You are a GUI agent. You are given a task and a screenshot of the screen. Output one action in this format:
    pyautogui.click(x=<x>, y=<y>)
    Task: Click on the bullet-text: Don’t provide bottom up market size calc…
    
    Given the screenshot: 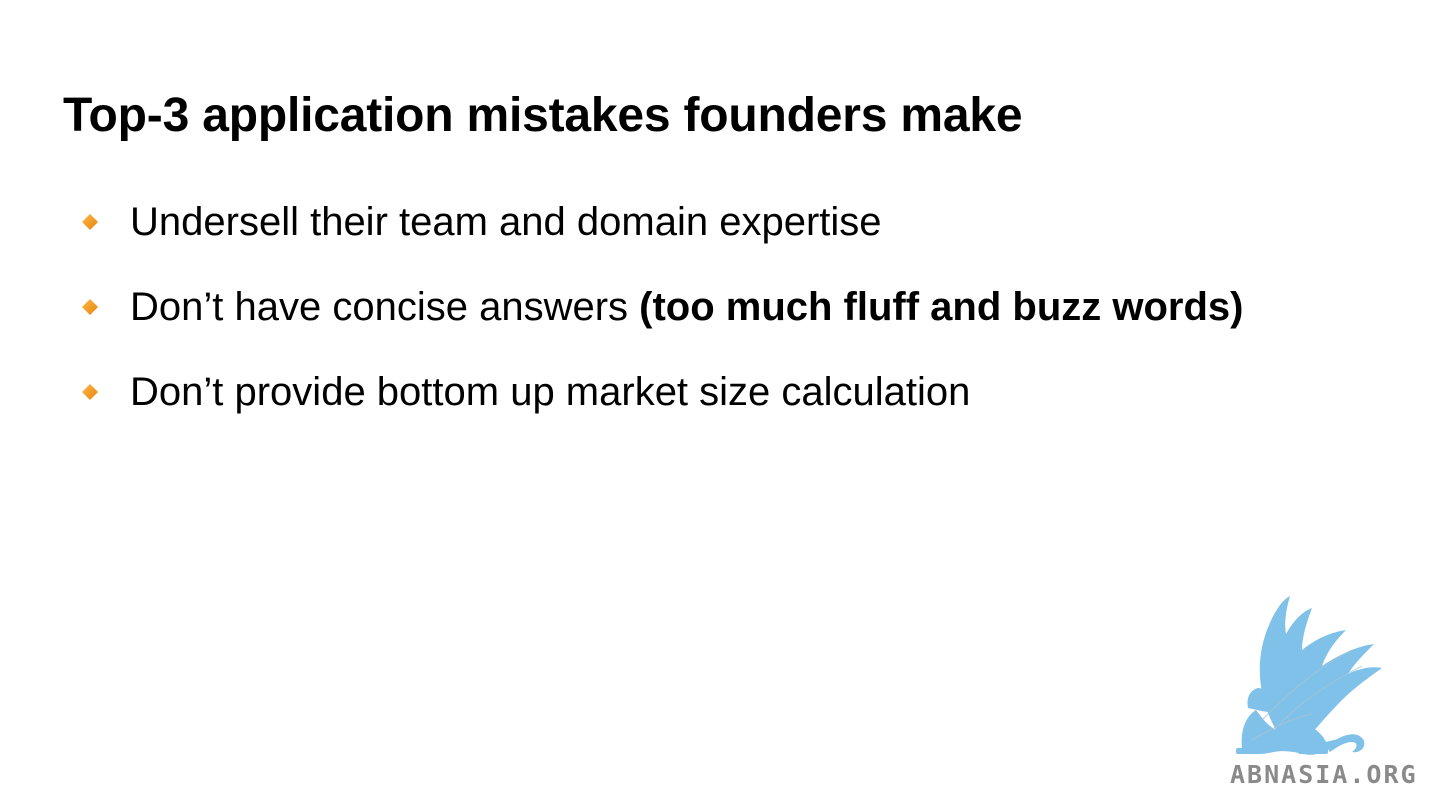 What is the action you would take?
    pyautogui.click(x=550, y=391)
    